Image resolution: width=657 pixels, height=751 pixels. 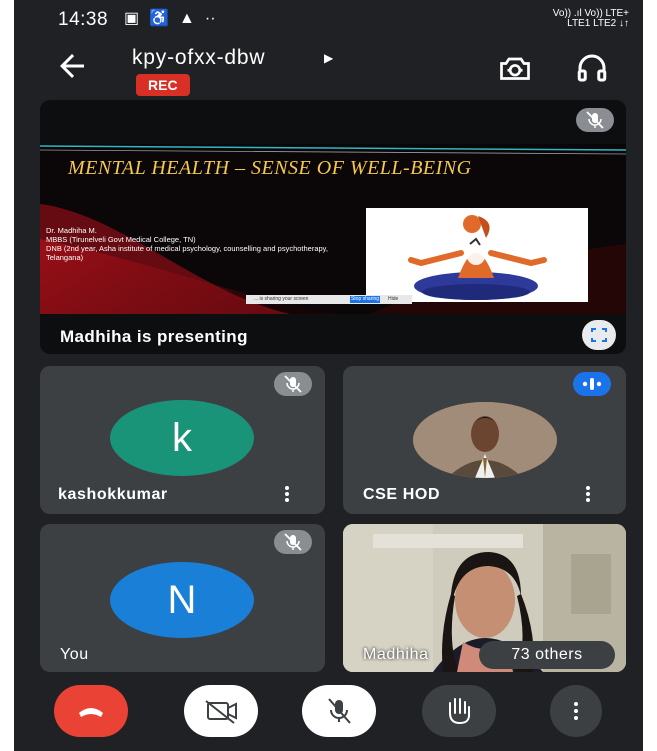 What do you see at coordinates (72, 66) in the screenshot?
I see `back-arrow-icon` at bounding box center [72, 66].